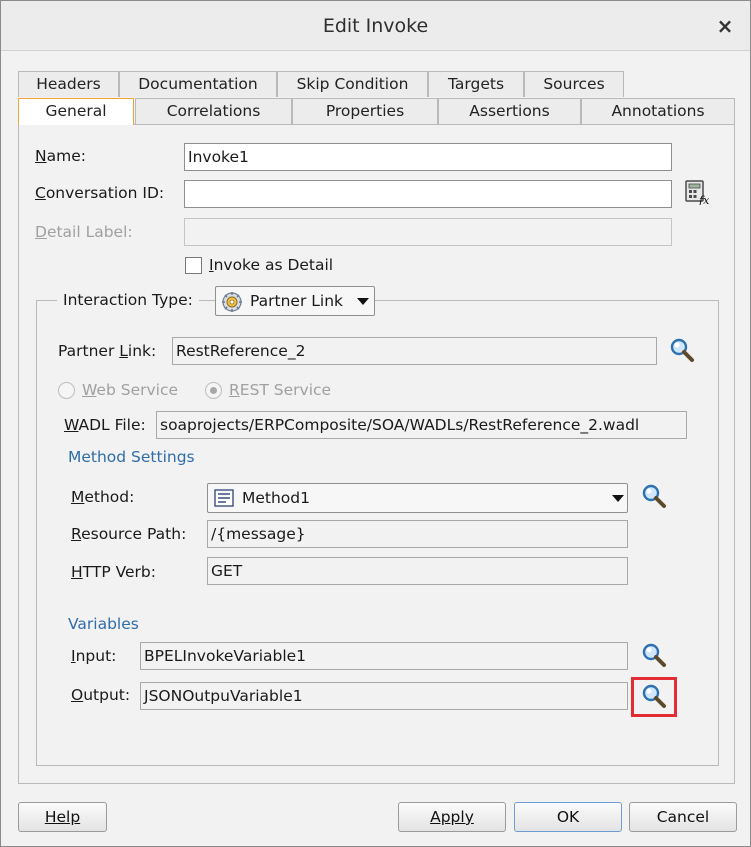  I want to click on close-icon: ×, so click(725, 26).